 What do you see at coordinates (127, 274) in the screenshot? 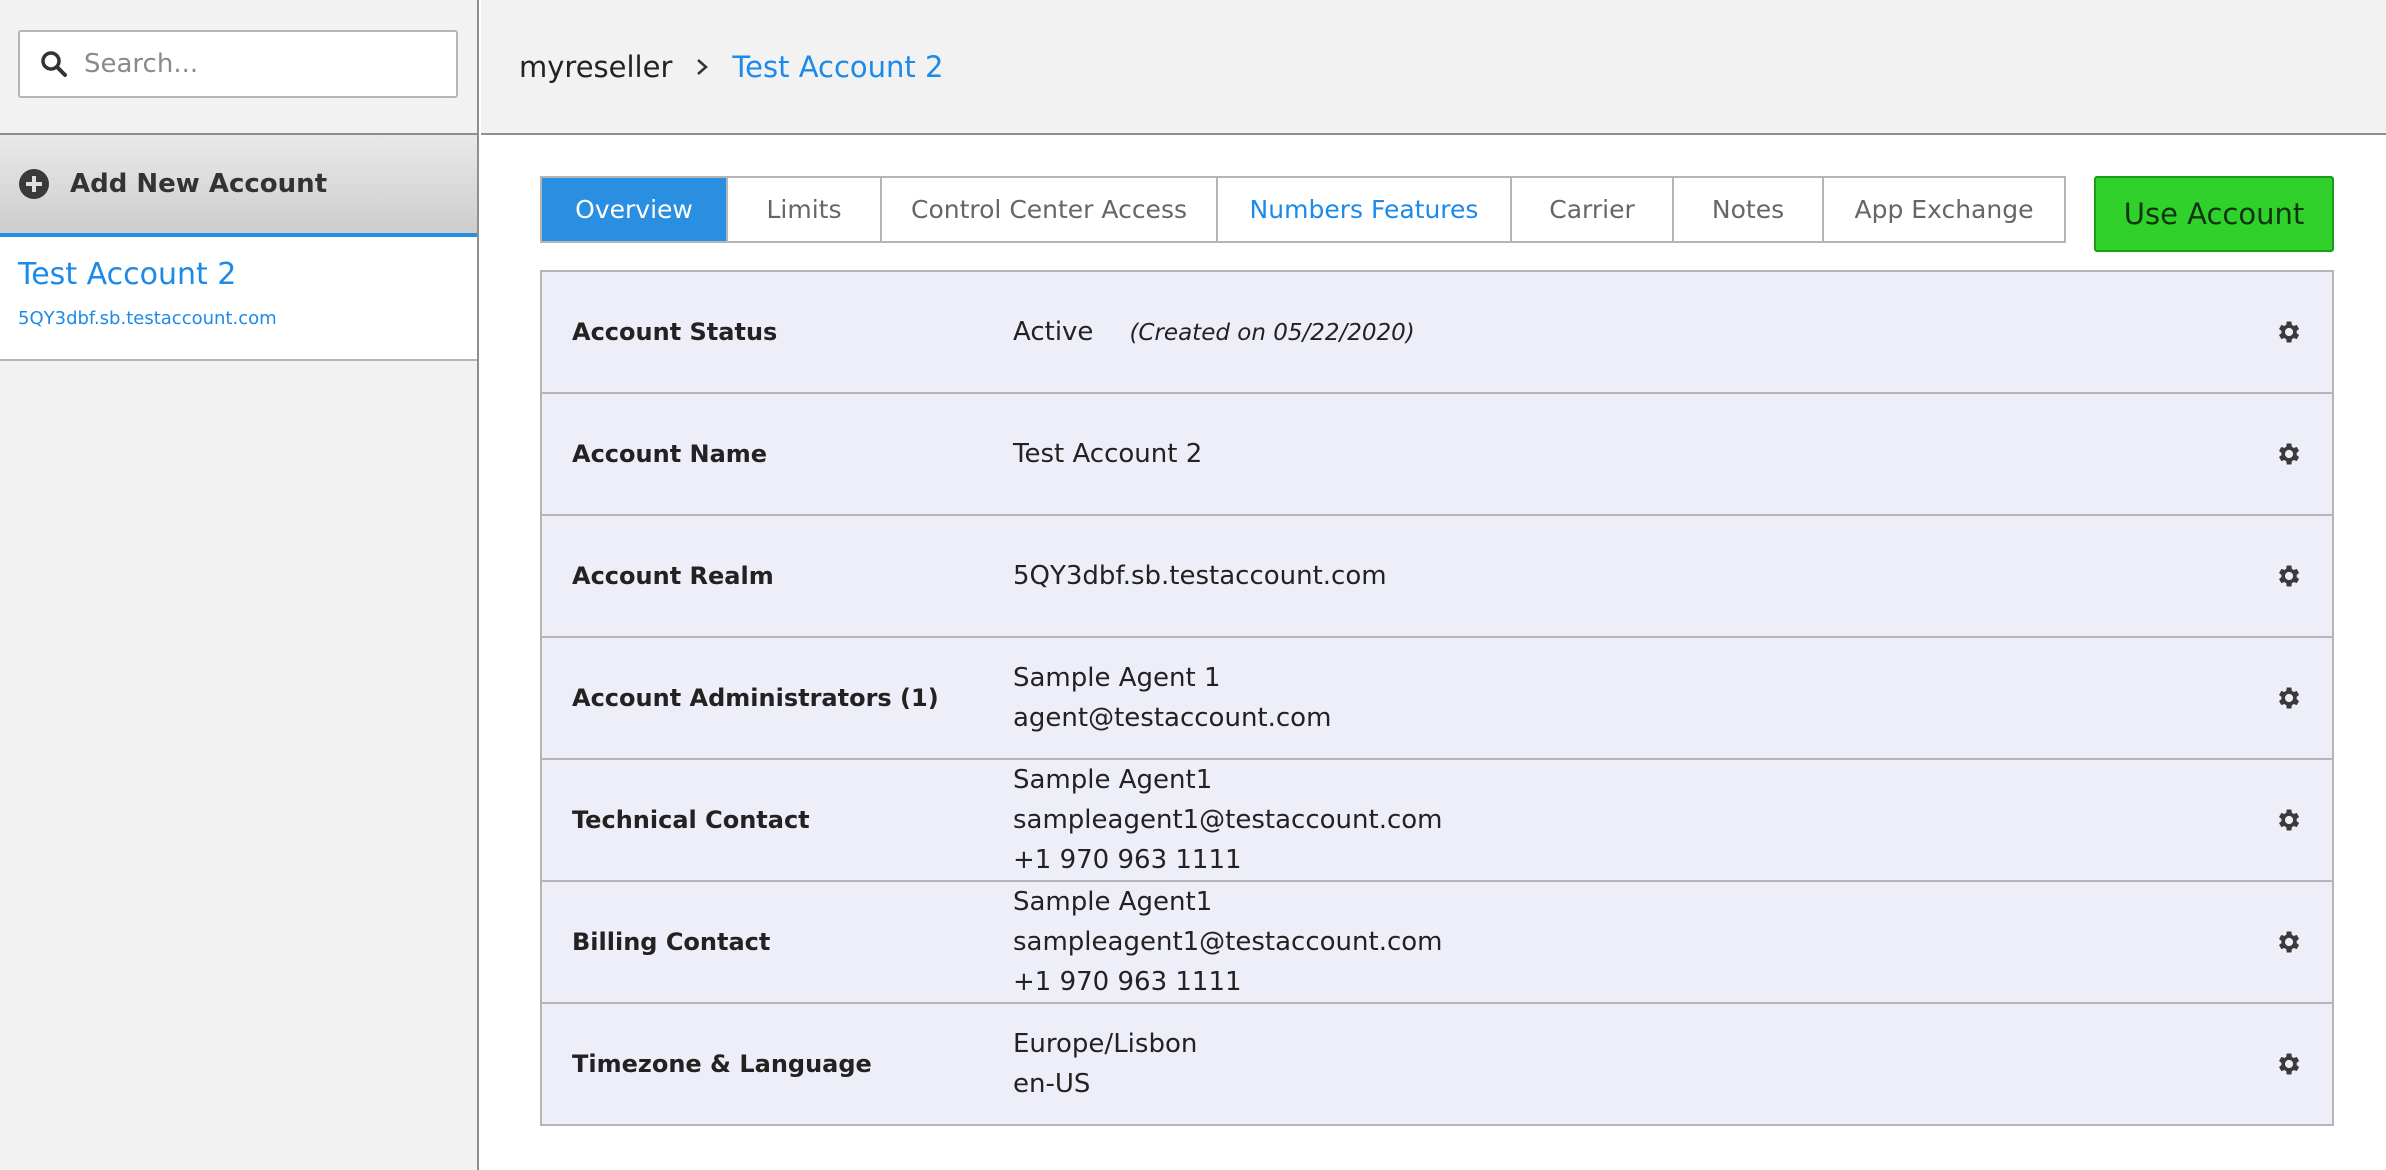
I see `sidebar-account-name: Test Account 2` at bounding box center [127, 274].